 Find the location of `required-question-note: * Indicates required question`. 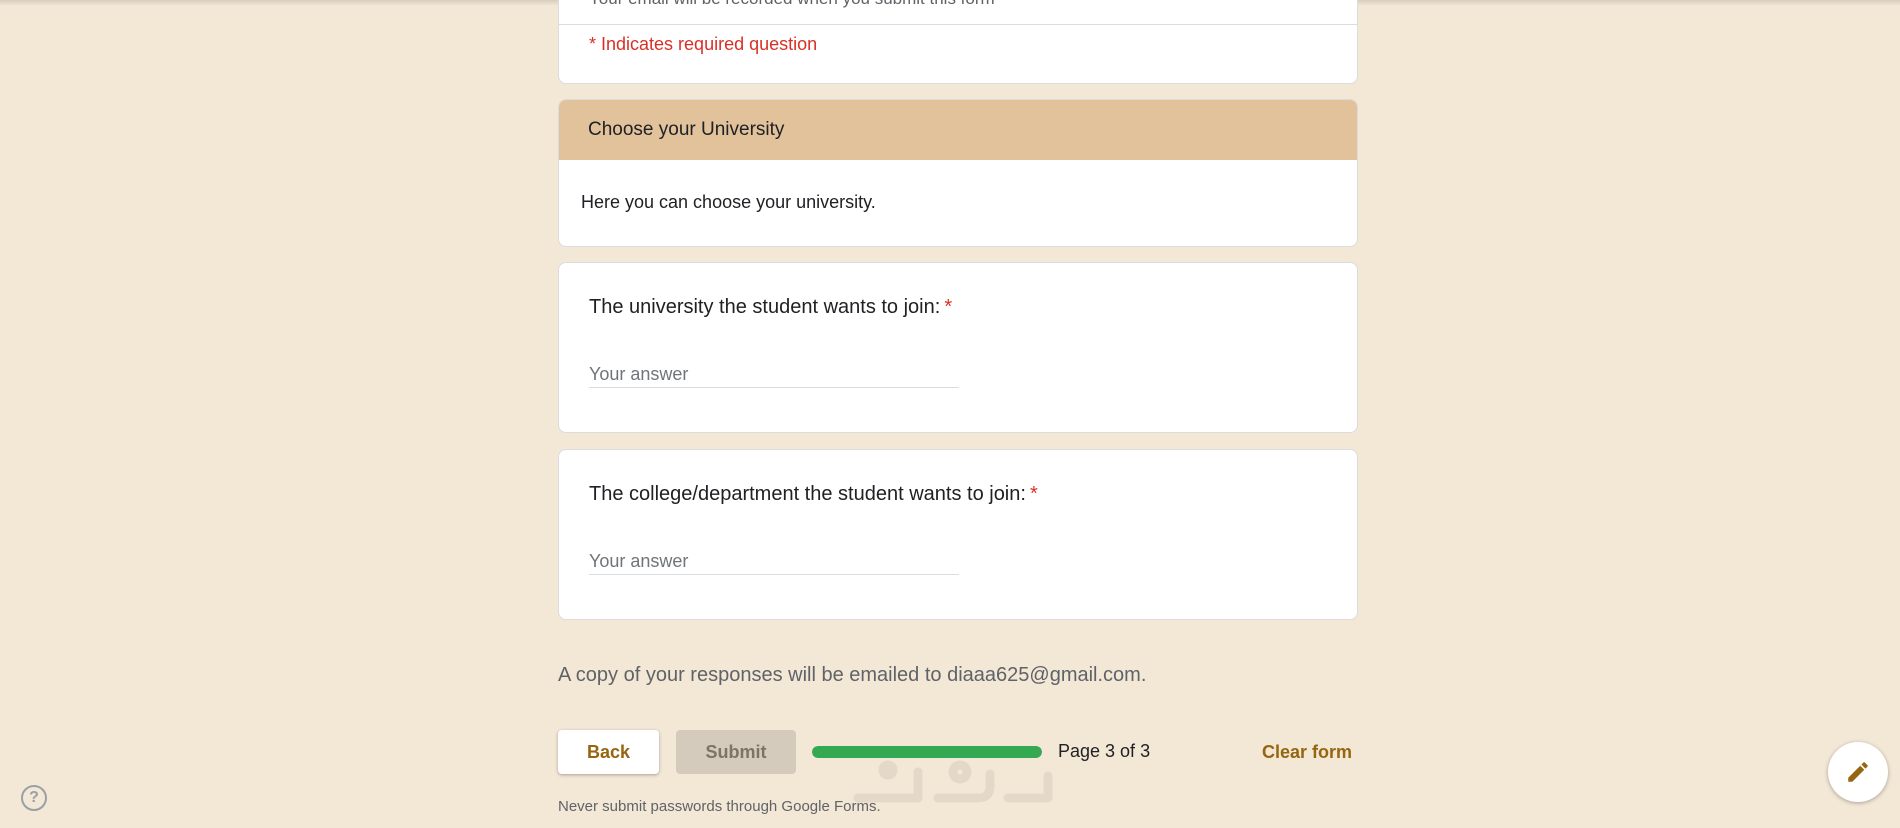

required-question-note: * Indicates required question is located at coordinates (703, 44).